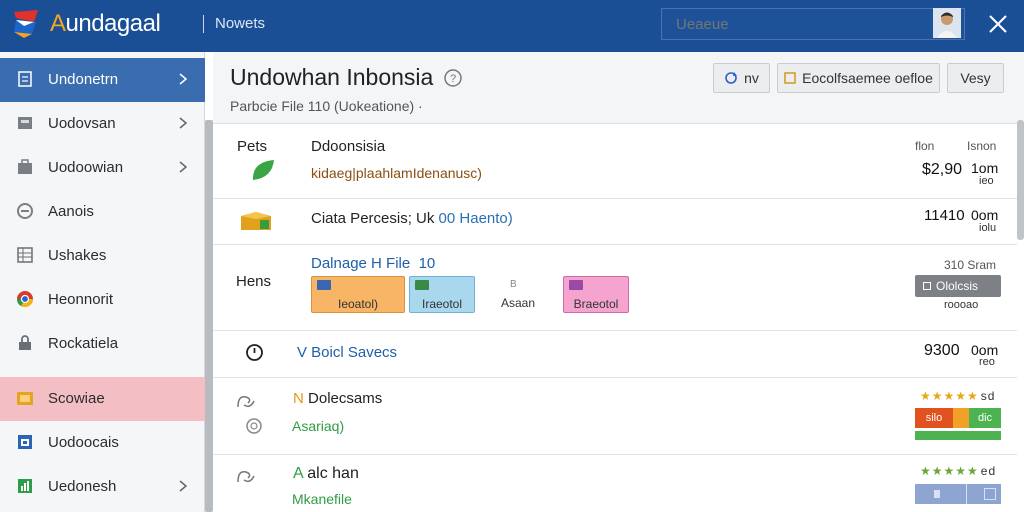  I want to click on grid-icon, so click(25, 255).